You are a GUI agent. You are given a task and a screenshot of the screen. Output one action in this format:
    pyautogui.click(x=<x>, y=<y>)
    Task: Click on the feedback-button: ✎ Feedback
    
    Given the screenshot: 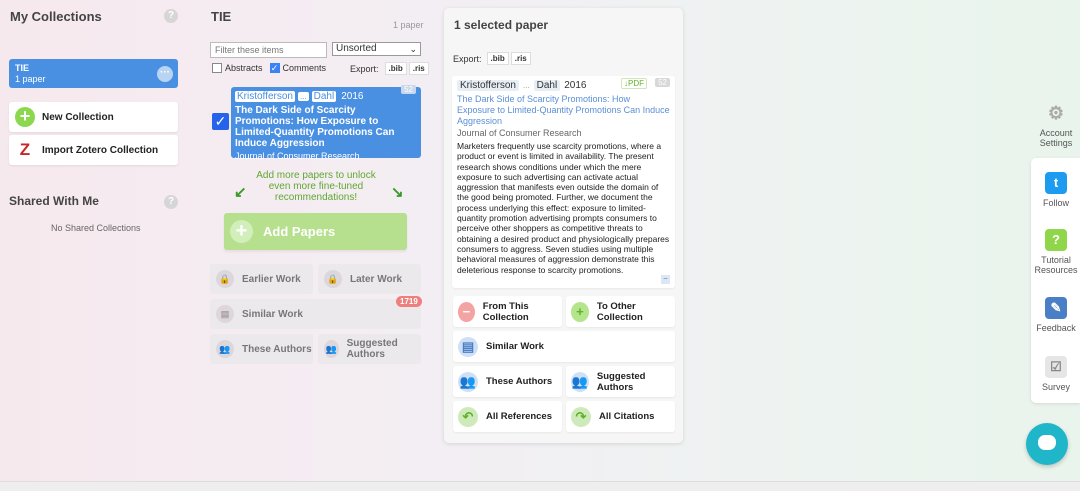 What is the action you would take?
    pyautogui.click(x=1055, y=315)
    